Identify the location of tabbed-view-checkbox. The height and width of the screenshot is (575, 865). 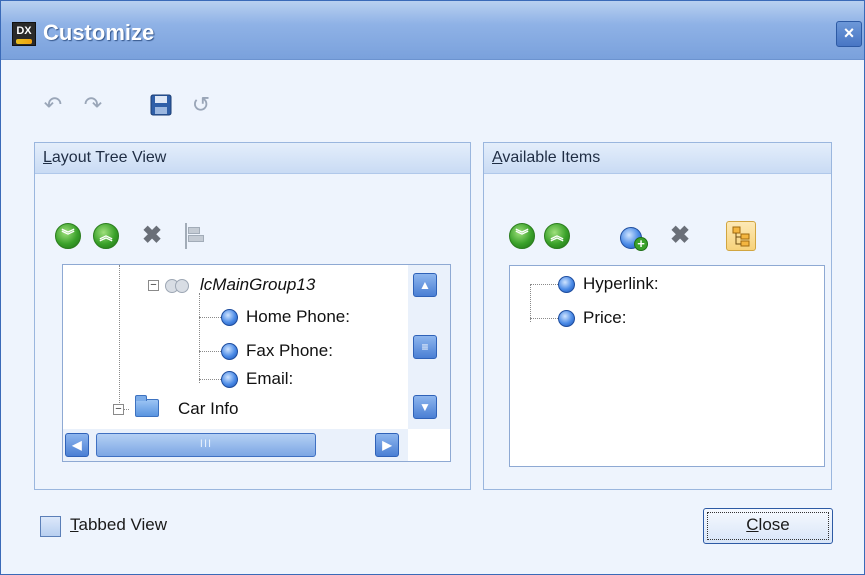
(50, 526).